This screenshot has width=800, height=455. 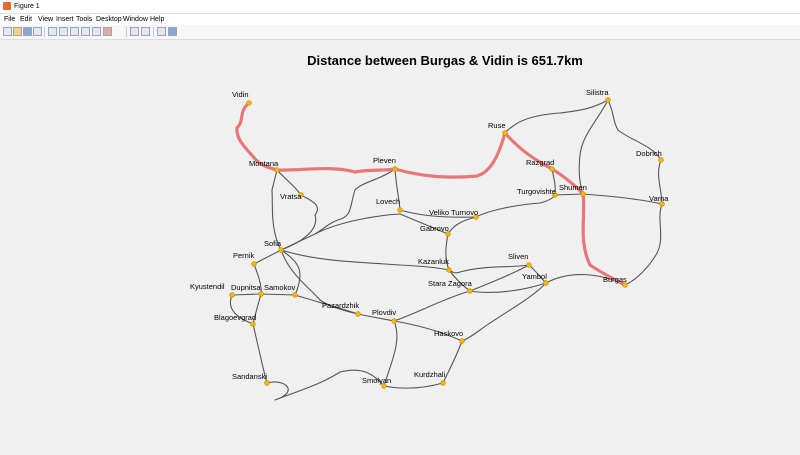 What do you see at coordinates (454, 212) in the screenshot?
I see `city-label: Veliko Turnovo` at bounding box center [454, 212].